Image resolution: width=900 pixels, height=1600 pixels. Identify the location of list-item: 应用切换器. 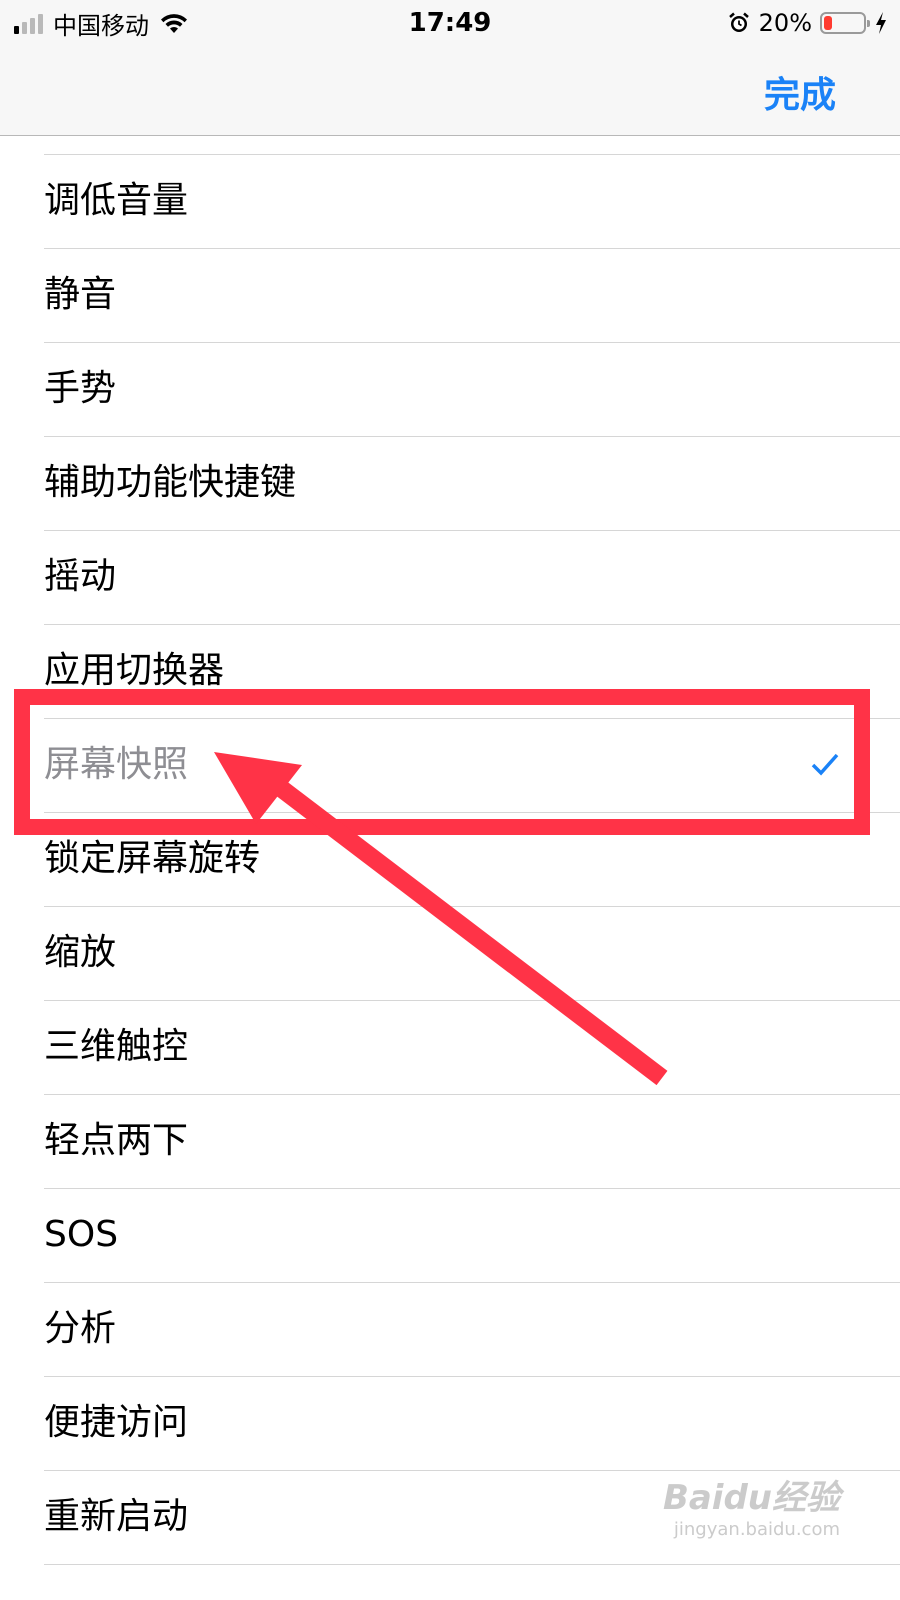
(450, 672).